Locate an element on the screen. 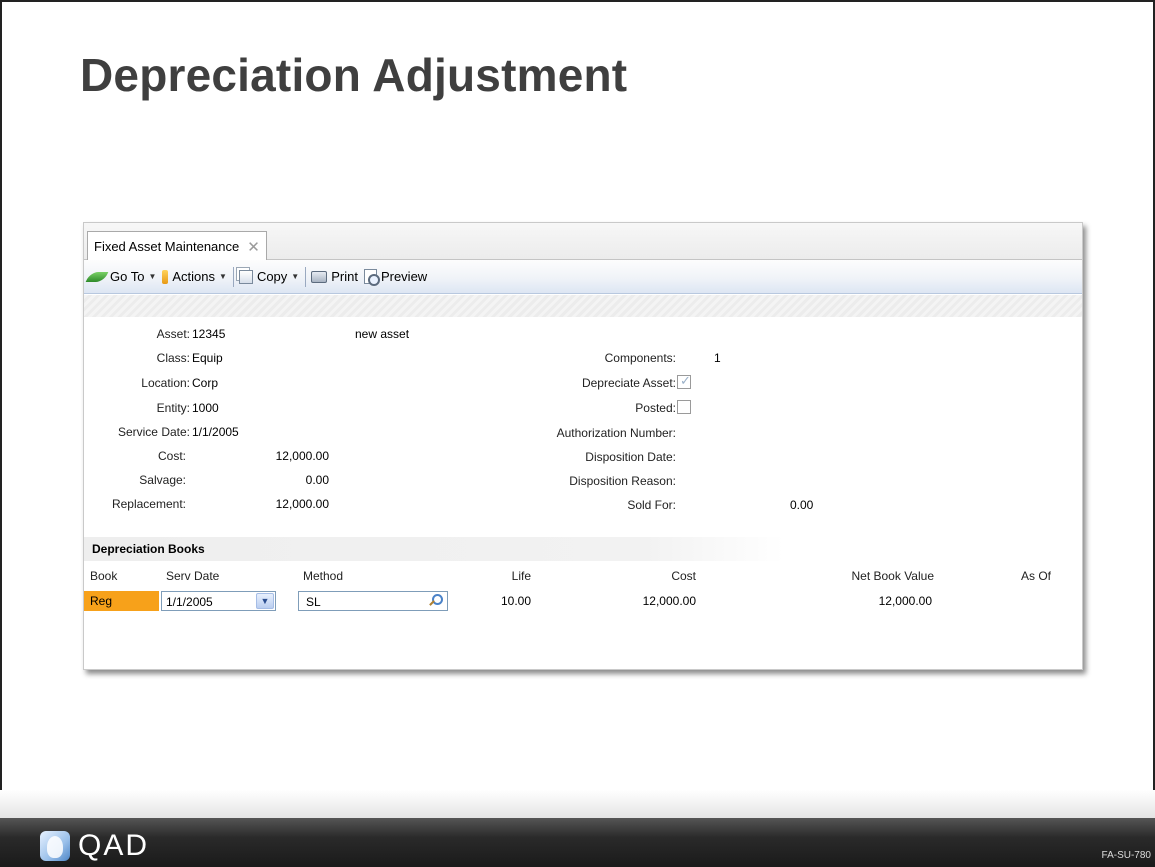 The width and height of the screenshot is (1155, 867). replacement-value: 12,000.00 is located at coordinates (281, 504).